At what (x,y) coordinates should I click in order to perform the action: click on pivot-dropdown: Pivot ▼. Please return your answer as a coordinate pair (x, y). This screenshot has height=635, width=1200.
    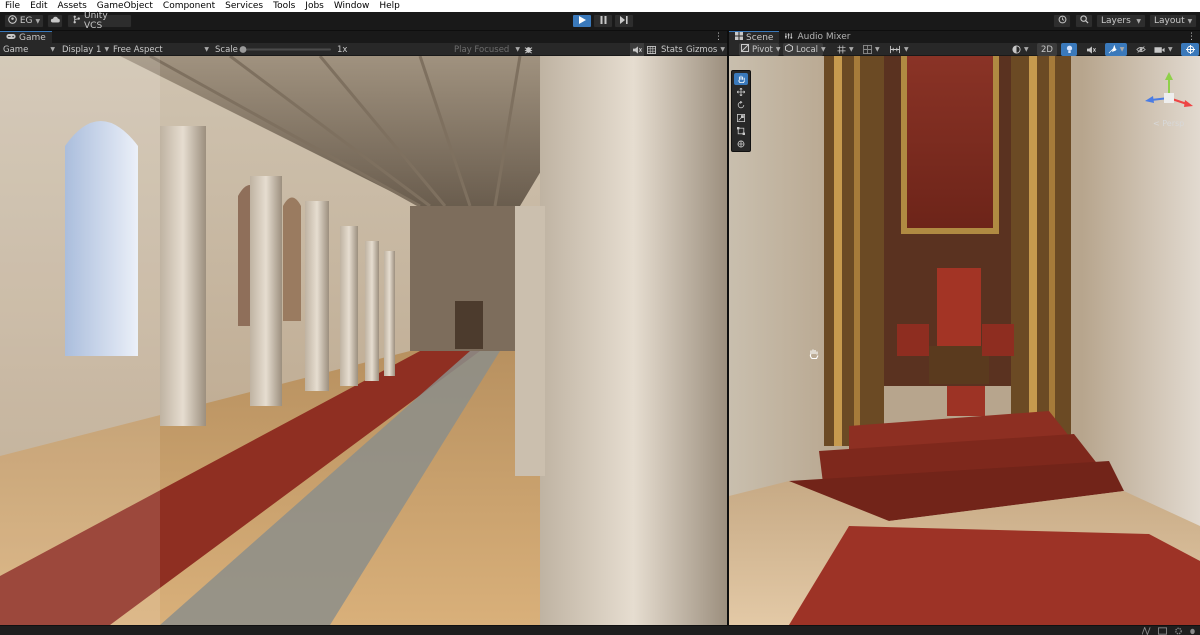
    Looking at the image, I should click on (760, 49).